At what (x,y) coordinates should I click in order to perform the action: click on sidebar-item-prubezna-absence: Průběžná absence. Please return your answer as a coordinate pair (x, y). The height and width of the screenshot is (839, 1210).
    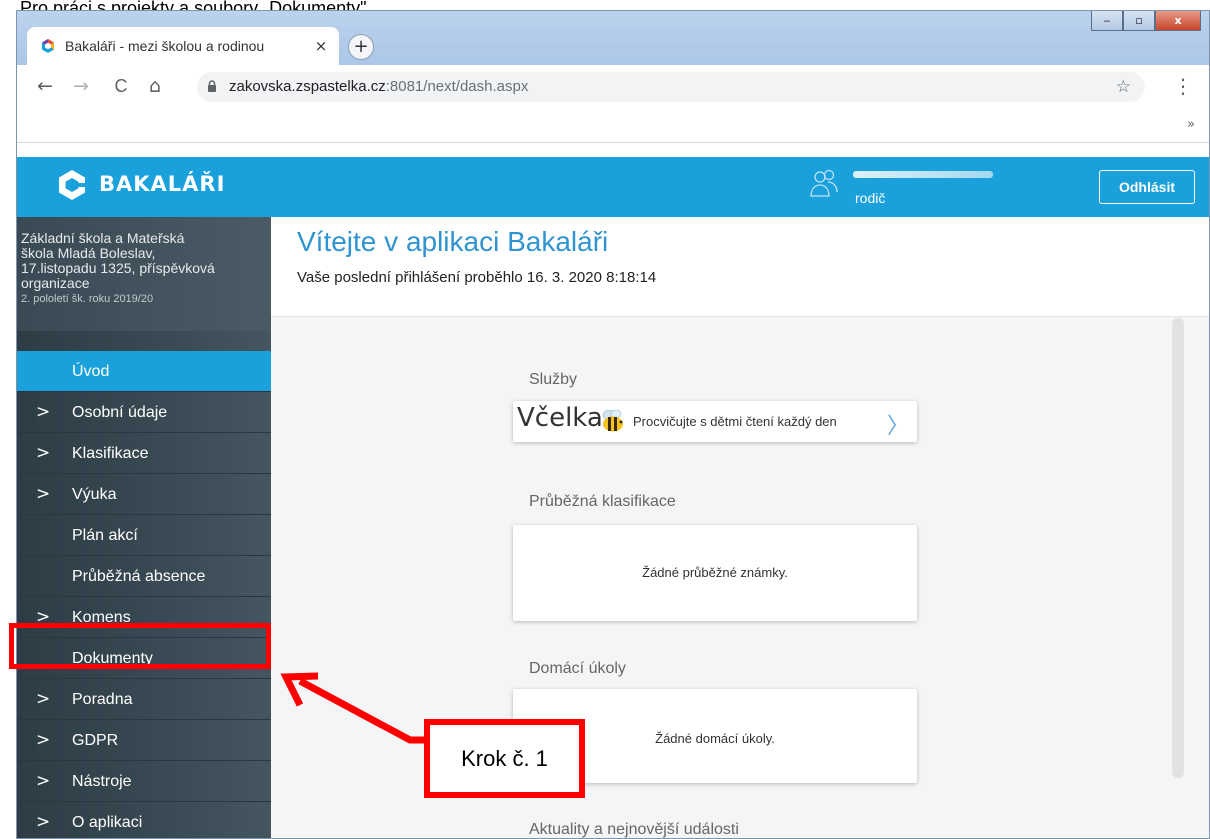
    Looking at the image, I should click on (144, 576).